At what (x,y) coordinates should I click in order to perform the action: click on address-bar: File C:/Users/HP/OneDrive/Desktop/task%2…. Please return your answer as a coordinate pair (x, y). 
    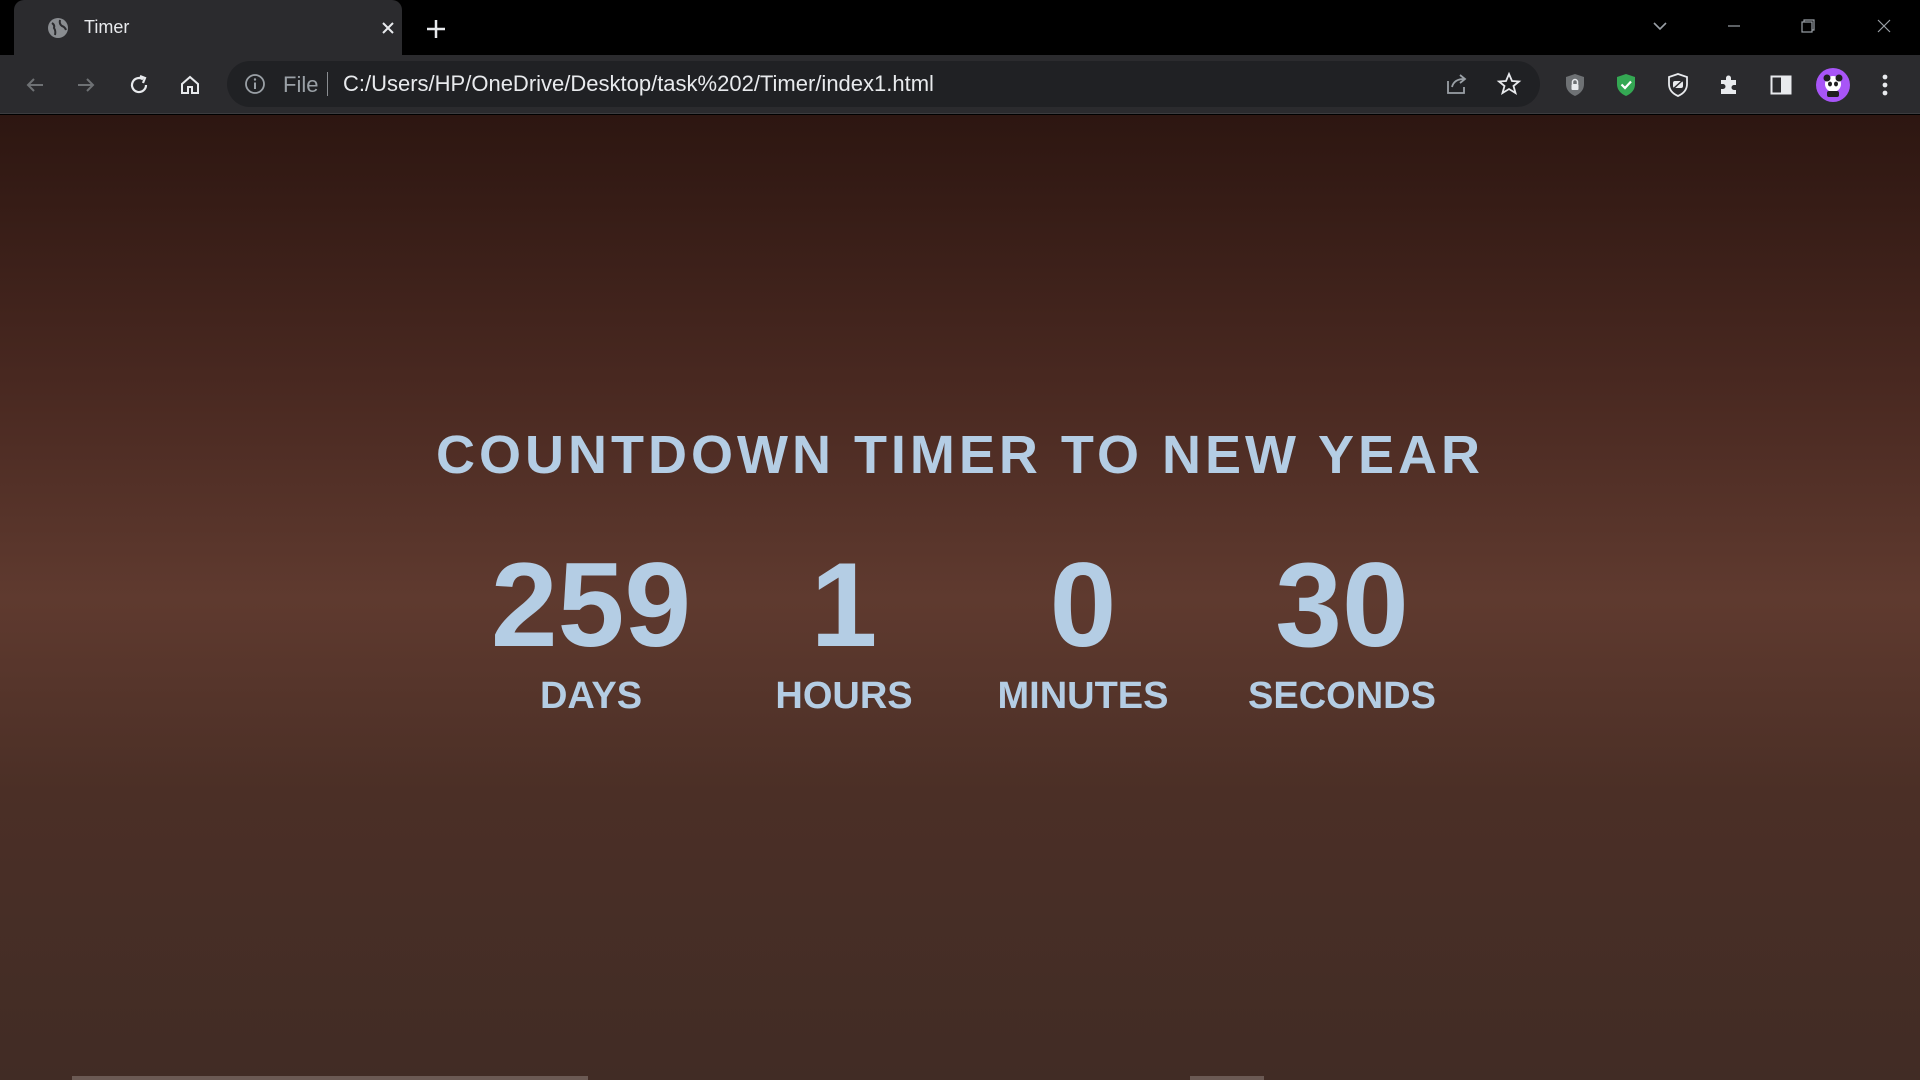
    Looking at the image, I should click on (883, 84).